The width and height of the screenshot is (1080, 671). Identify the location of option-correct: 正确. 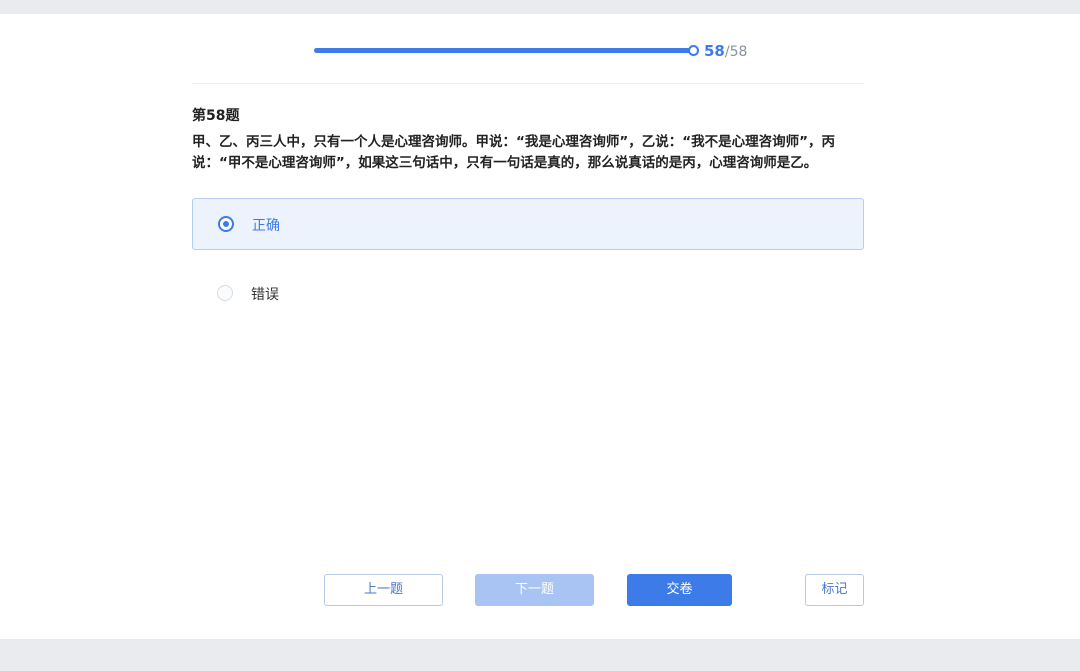
(528, 224).